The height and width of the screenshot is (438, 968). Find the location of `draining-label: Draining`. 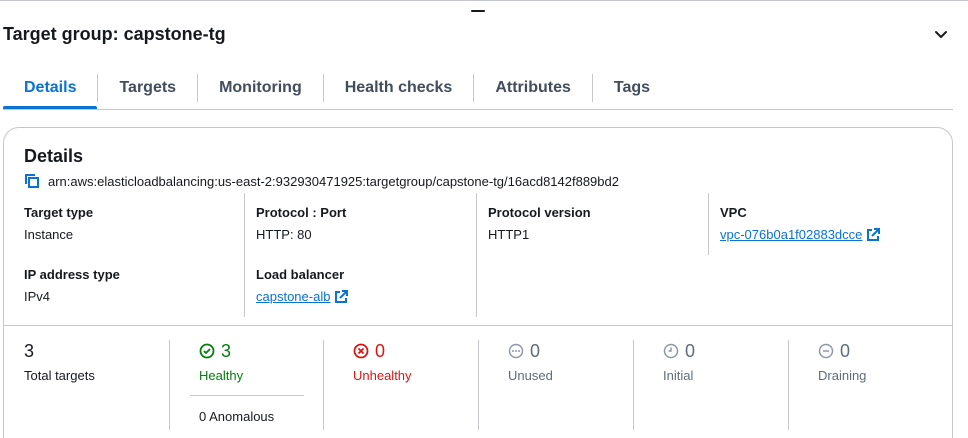

draining-label: Draining is located at coordinates (842, 375).